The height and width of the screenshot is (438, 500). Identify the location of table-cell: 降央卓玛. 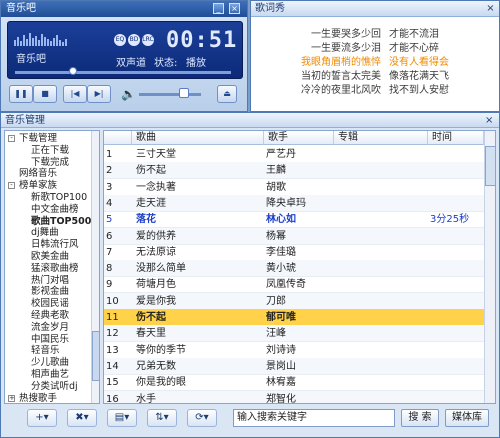
(286, 203).